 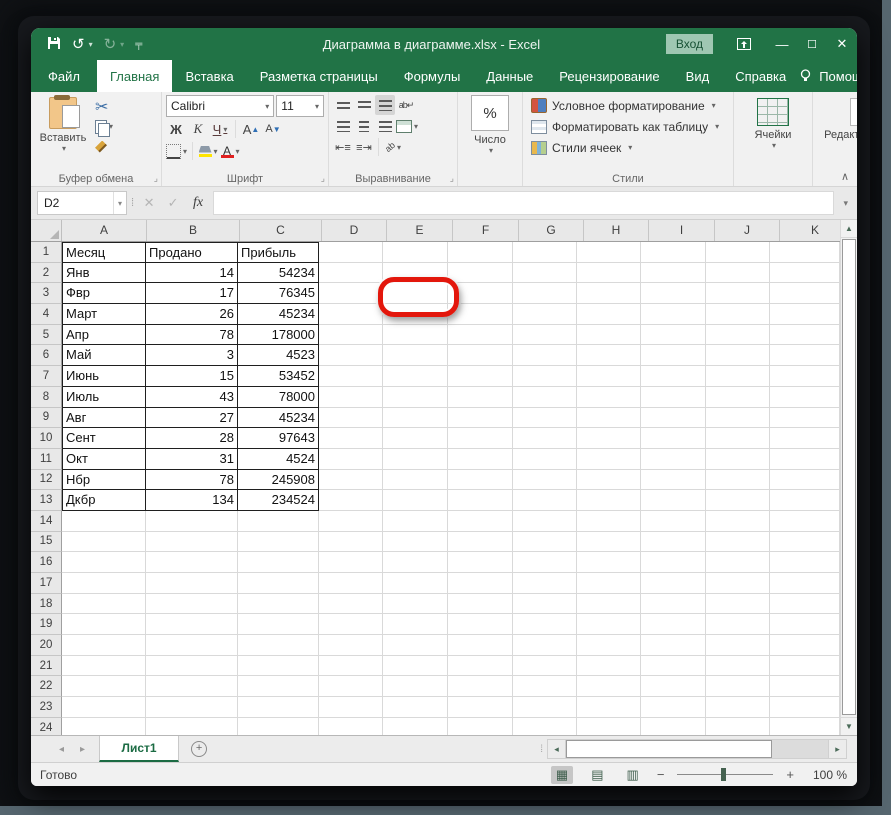 What do you see at coordinates (609, 707) in the screenshot?
I see `cell-H23` at bounding box center [609, 707].